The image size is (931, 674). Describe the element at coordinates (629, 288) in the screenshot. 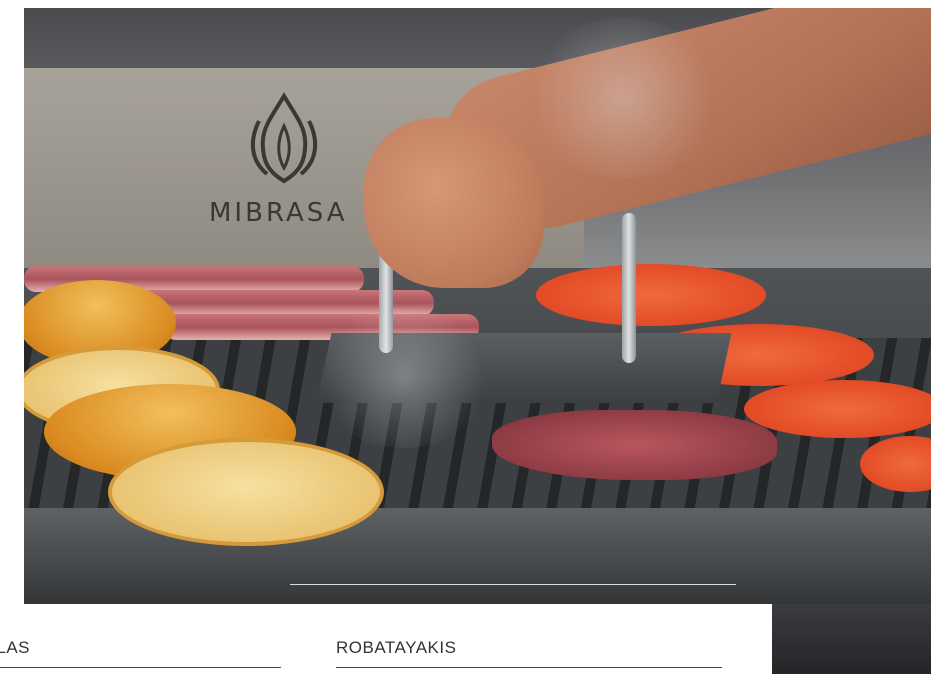

I see `burger-press-handle` at that location.